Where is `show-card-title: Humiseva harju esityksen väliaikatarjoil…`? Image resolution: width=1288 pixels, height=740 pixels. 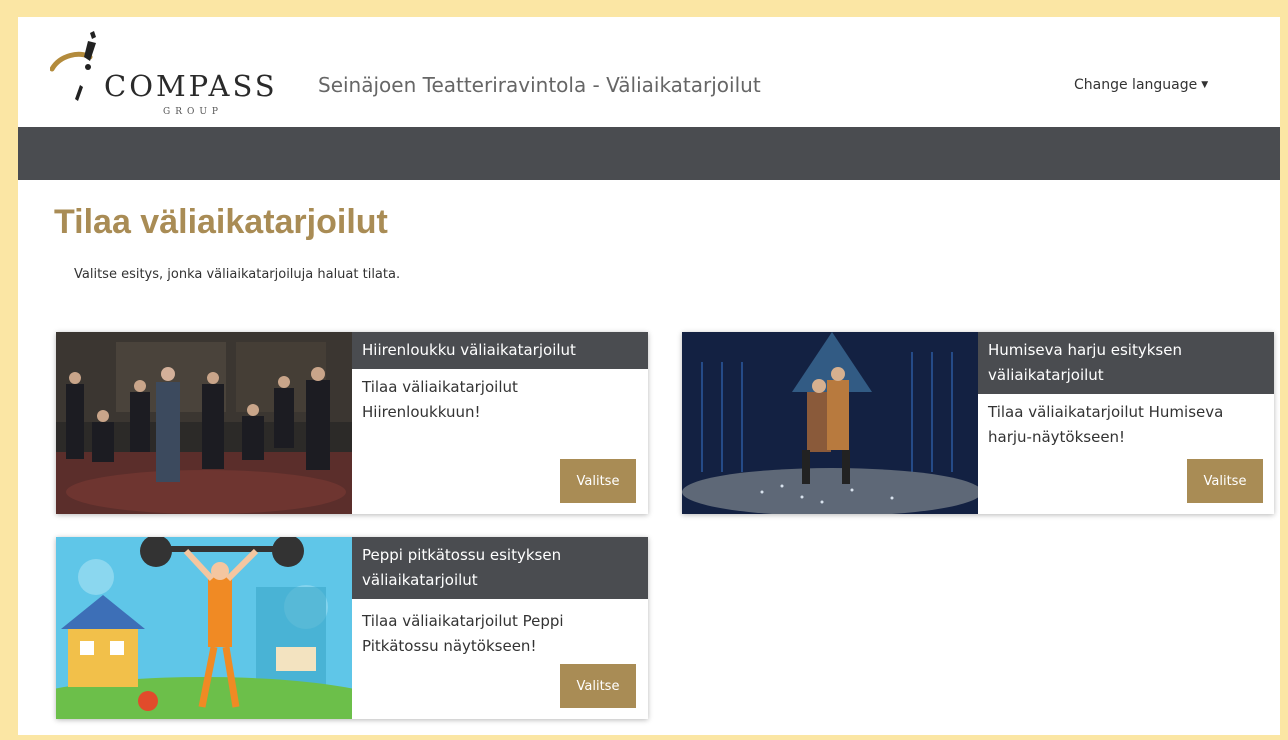
show-card-title: Humiseva harju esityksen väliaikatarjoil… is located at coordinates (1126, 363).